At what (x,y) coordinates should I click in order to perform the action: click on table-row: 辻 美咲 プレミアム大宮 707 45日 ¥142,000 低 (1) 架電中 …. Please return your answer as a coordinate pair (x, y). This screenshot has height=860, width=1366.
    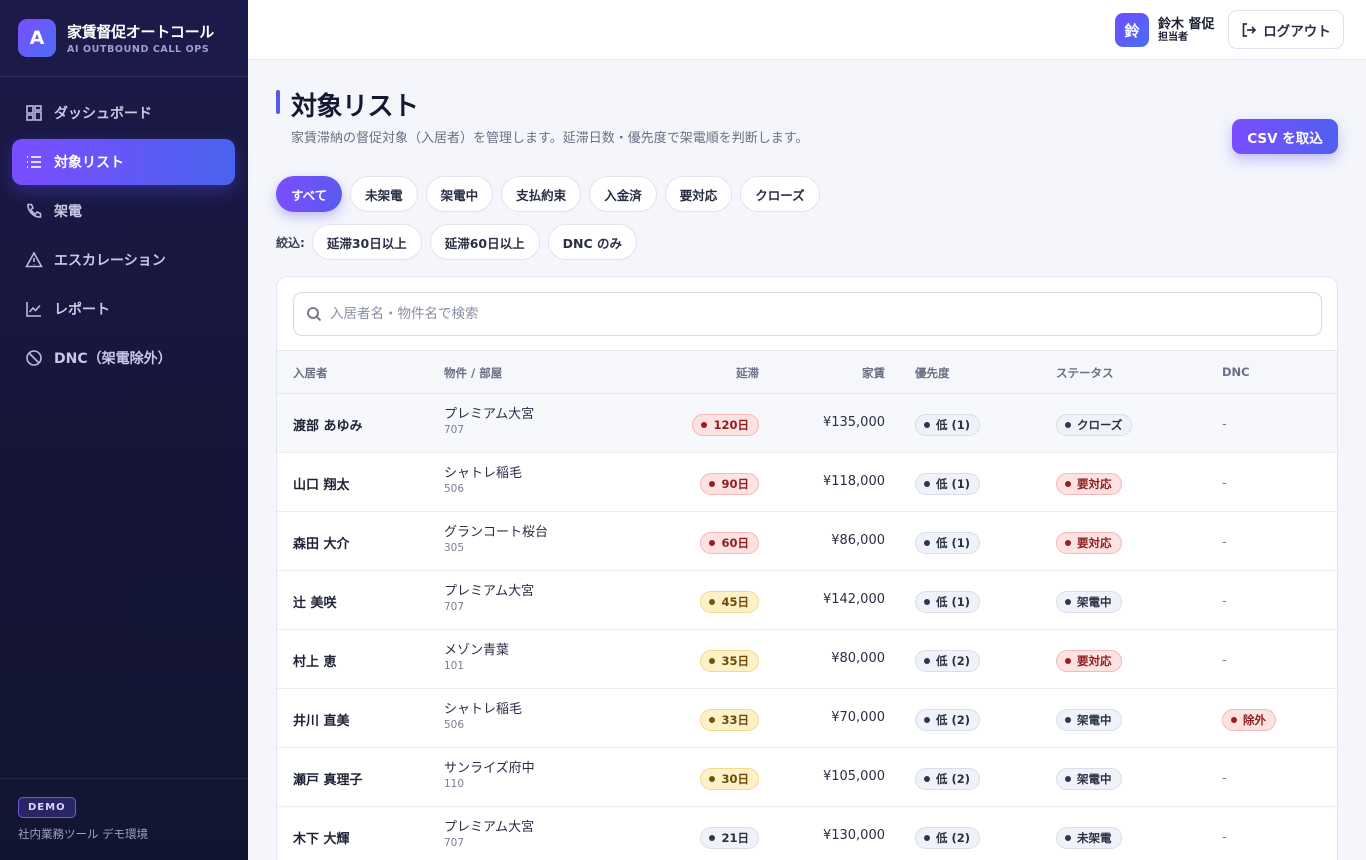
    Looking at the image, I should click on (807, 600).